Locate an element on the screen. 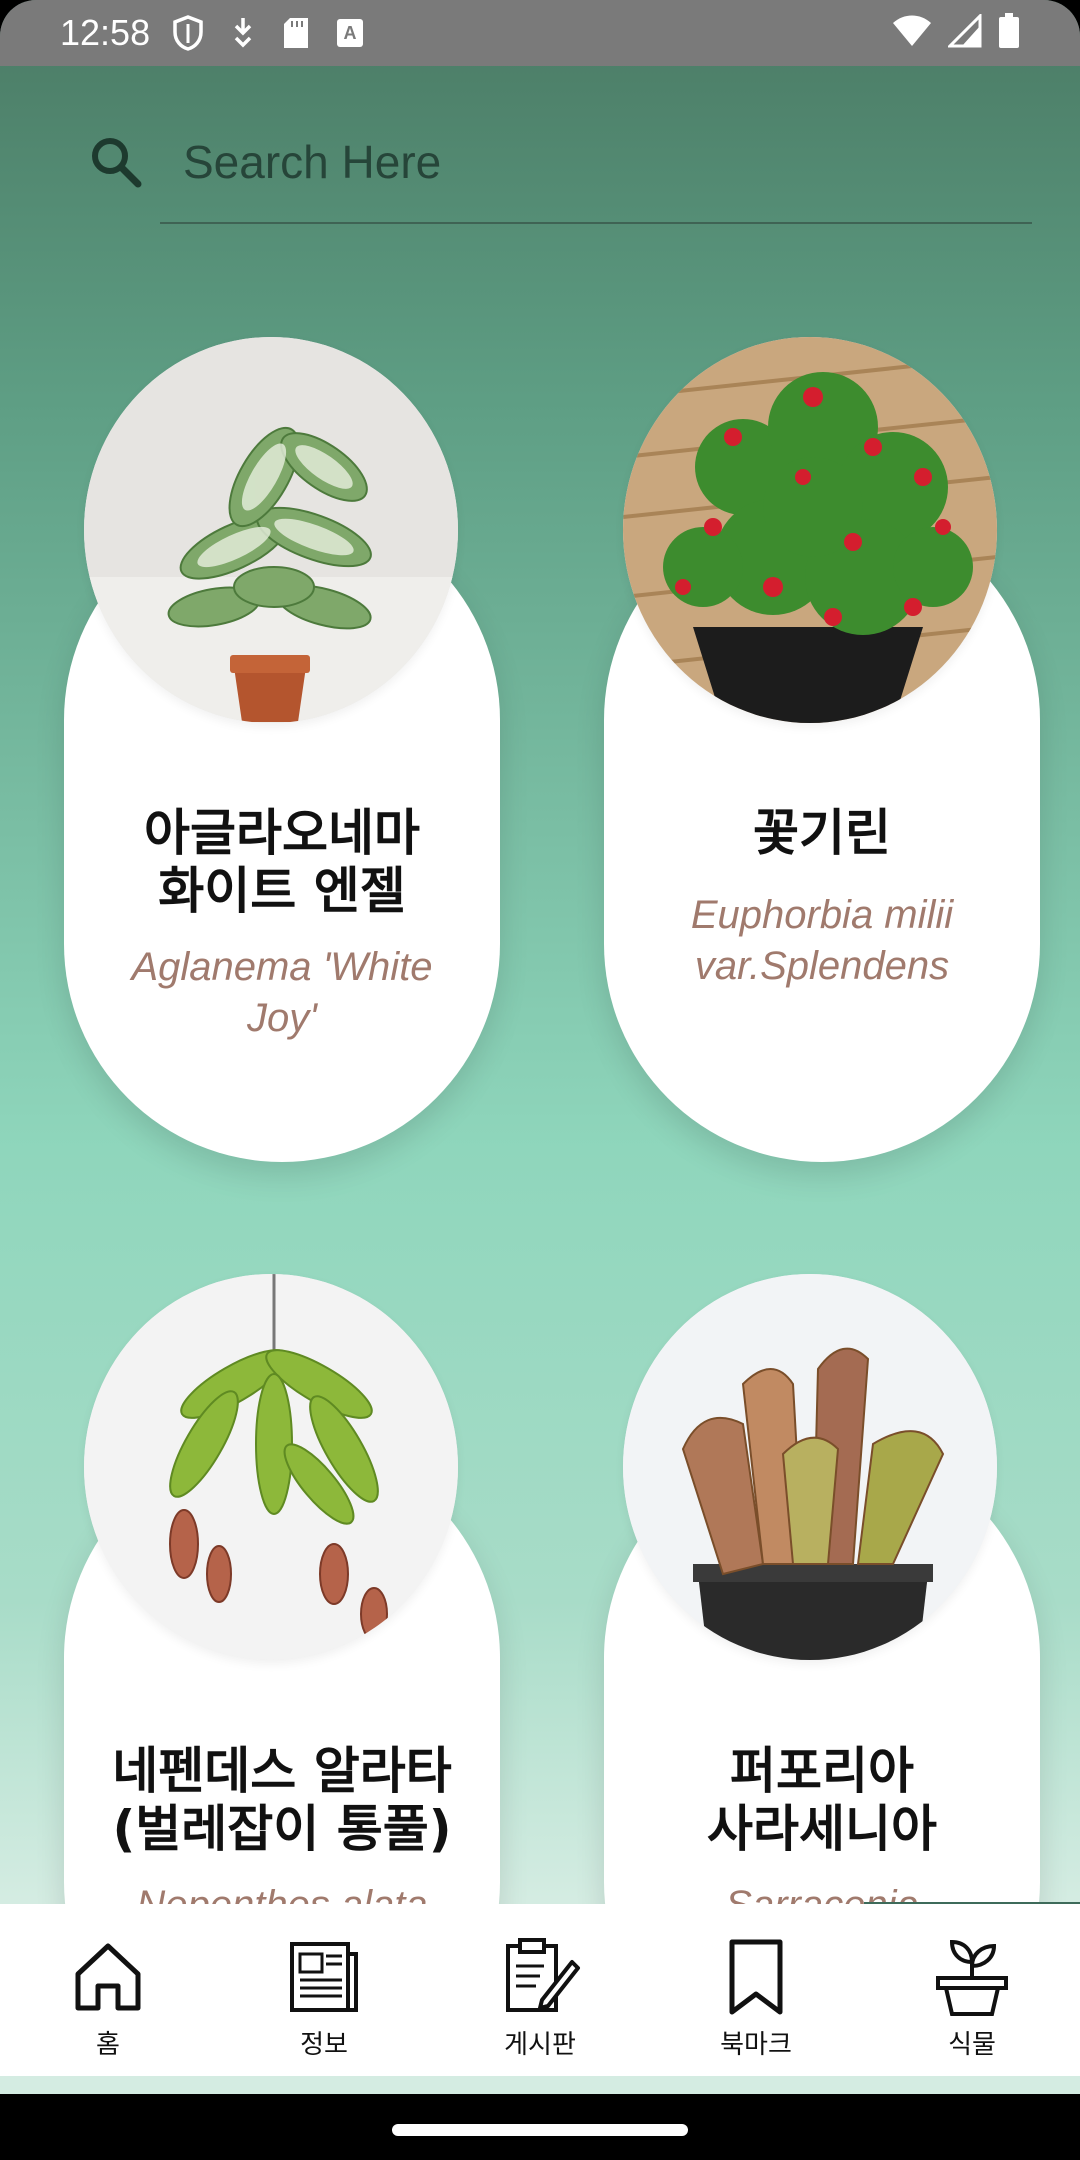 The image size is (1080, 2160). nav-item-plants: 식물 is located at coordinates (972, 1997).